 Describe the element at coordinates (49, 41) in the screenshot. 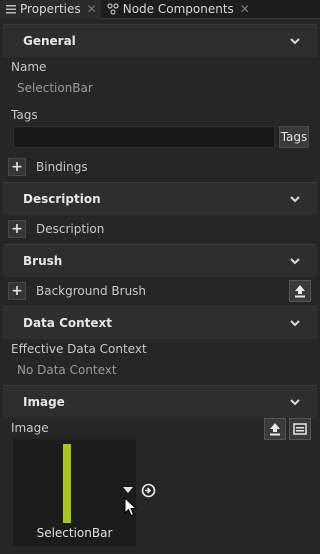

I see `section-title: General` at that location.